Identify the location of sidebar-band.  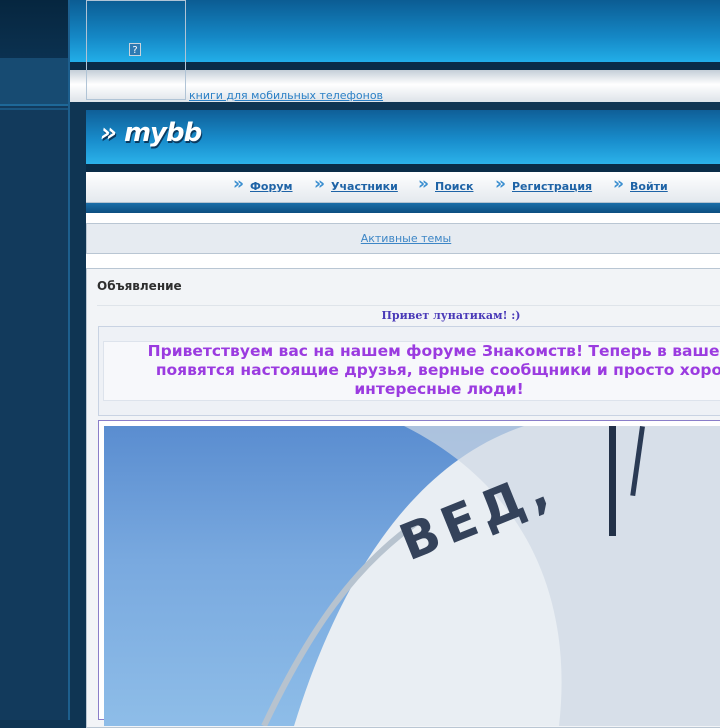
(34, 82).